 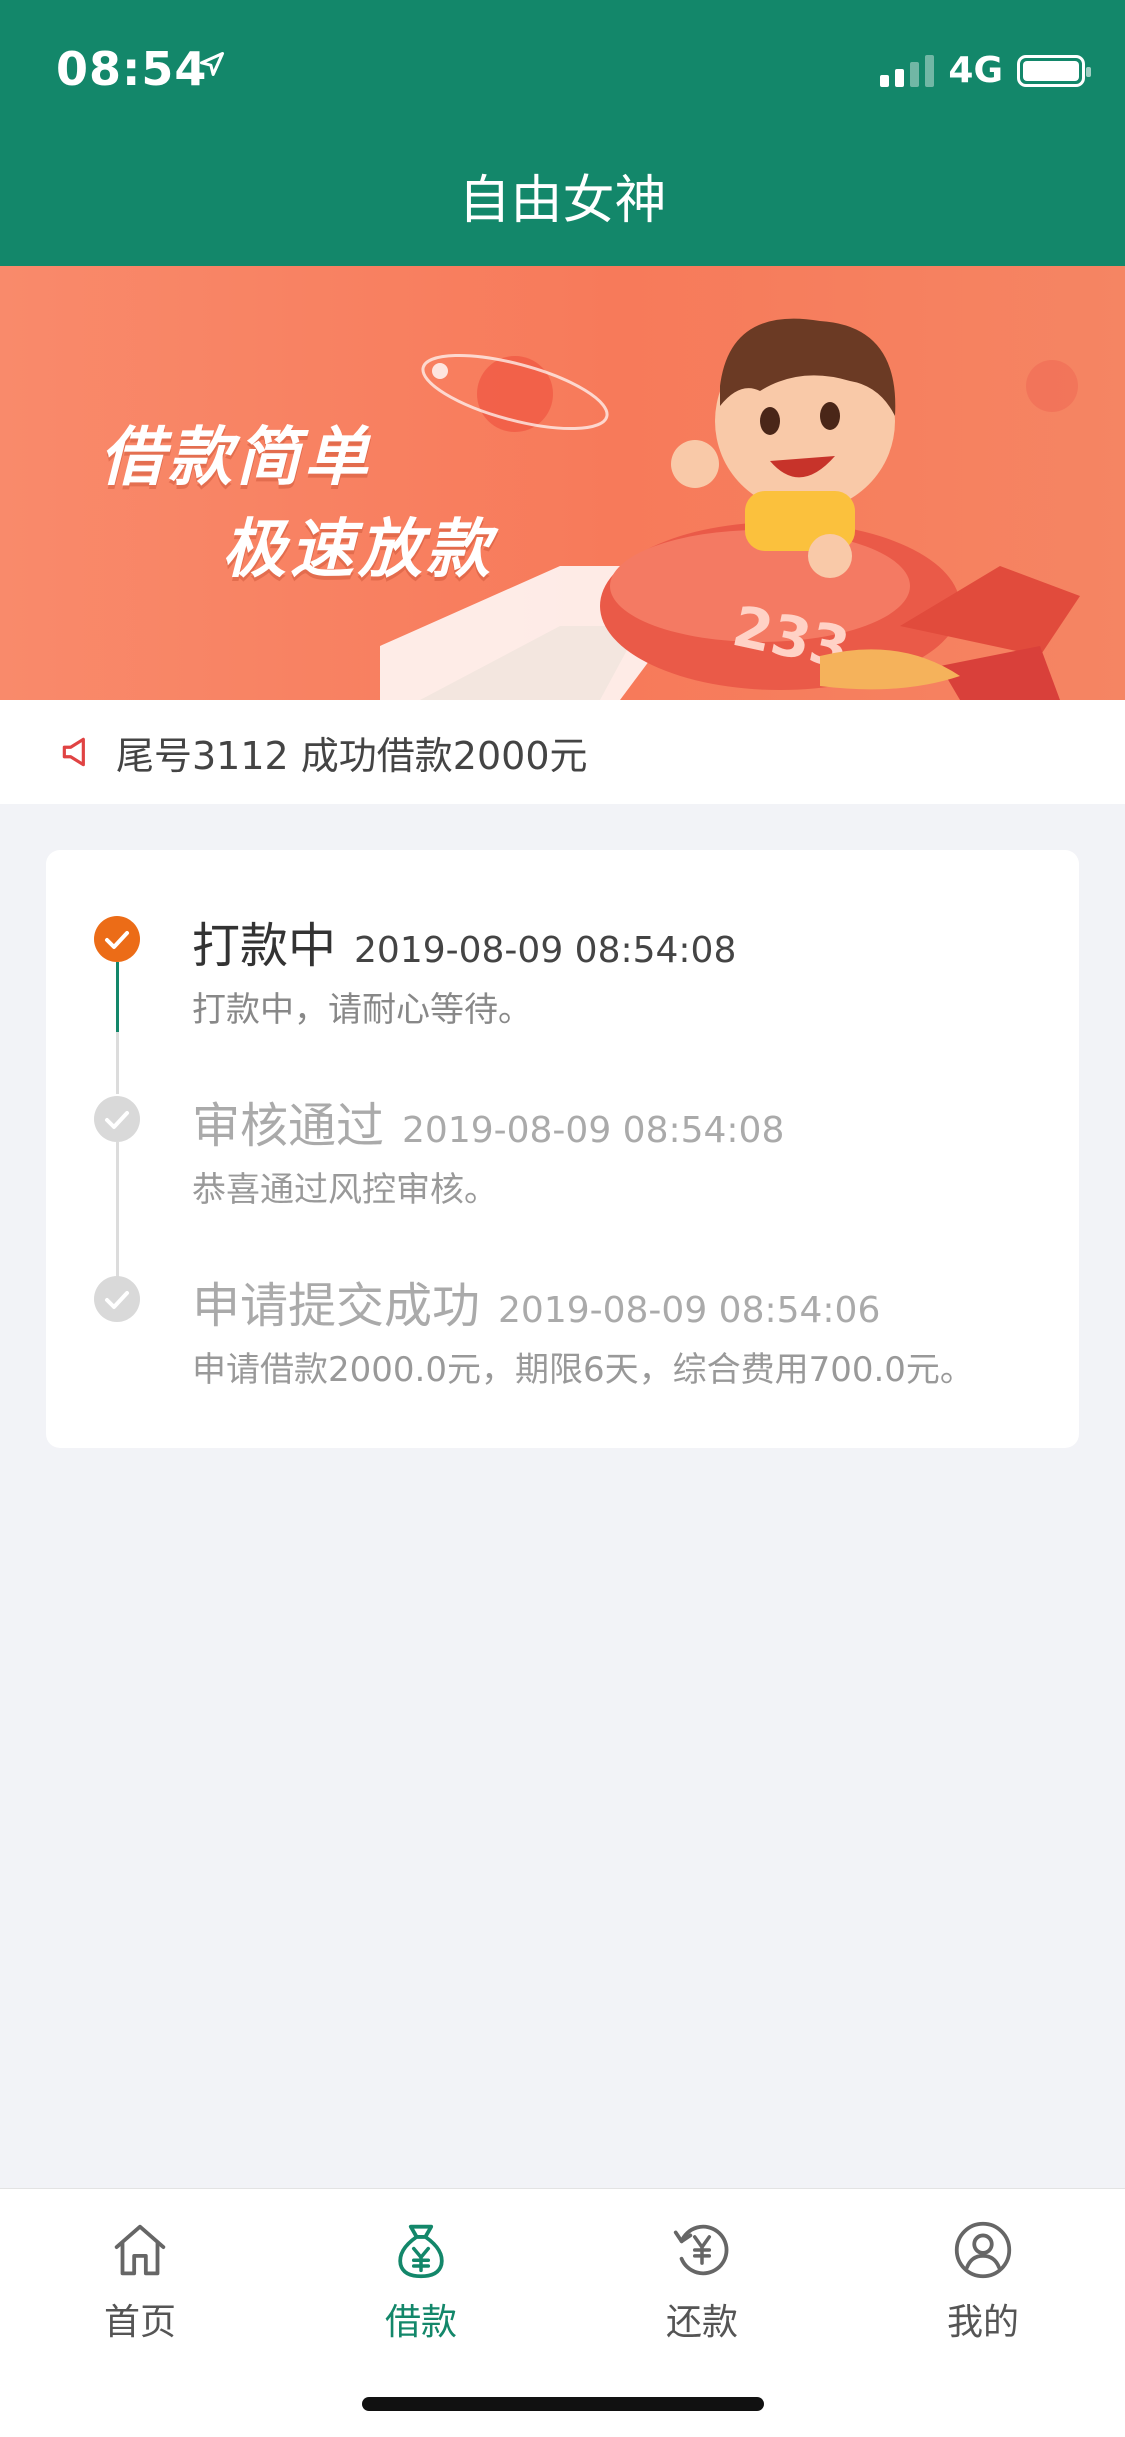 I want to click on app-header: 08:54 4G 自由女神, so click(x=562, y=133).